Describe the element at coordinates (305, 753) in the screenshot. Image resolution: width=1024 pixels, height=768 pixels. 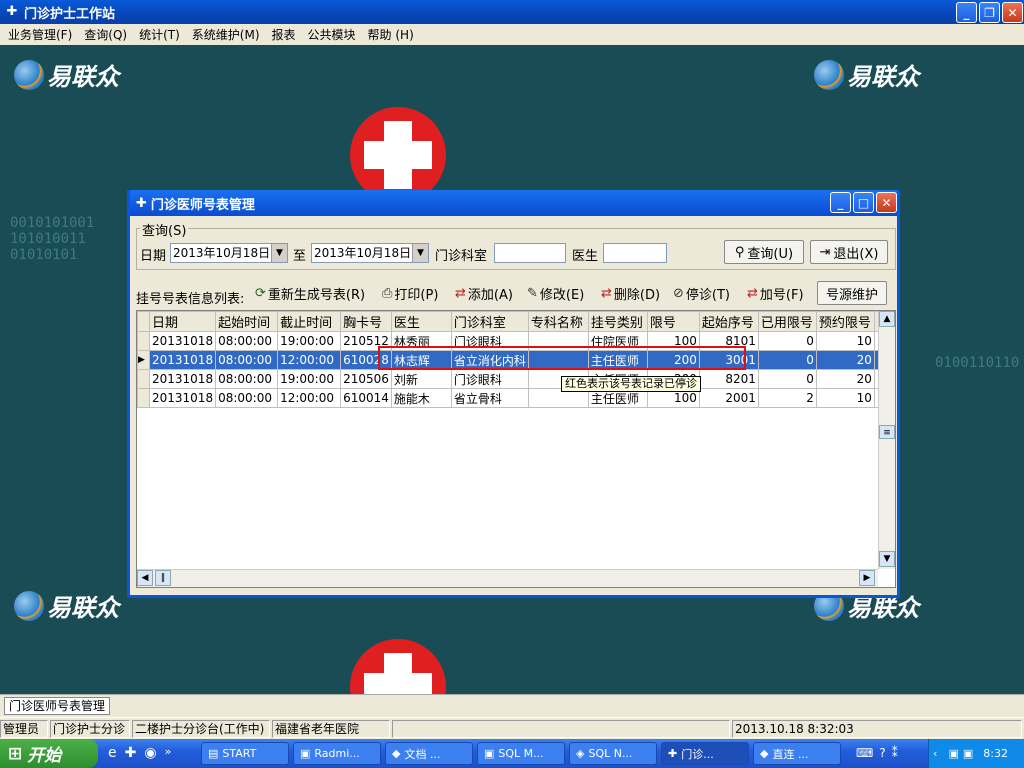
I see `radmin-icon: ▣` at that location.